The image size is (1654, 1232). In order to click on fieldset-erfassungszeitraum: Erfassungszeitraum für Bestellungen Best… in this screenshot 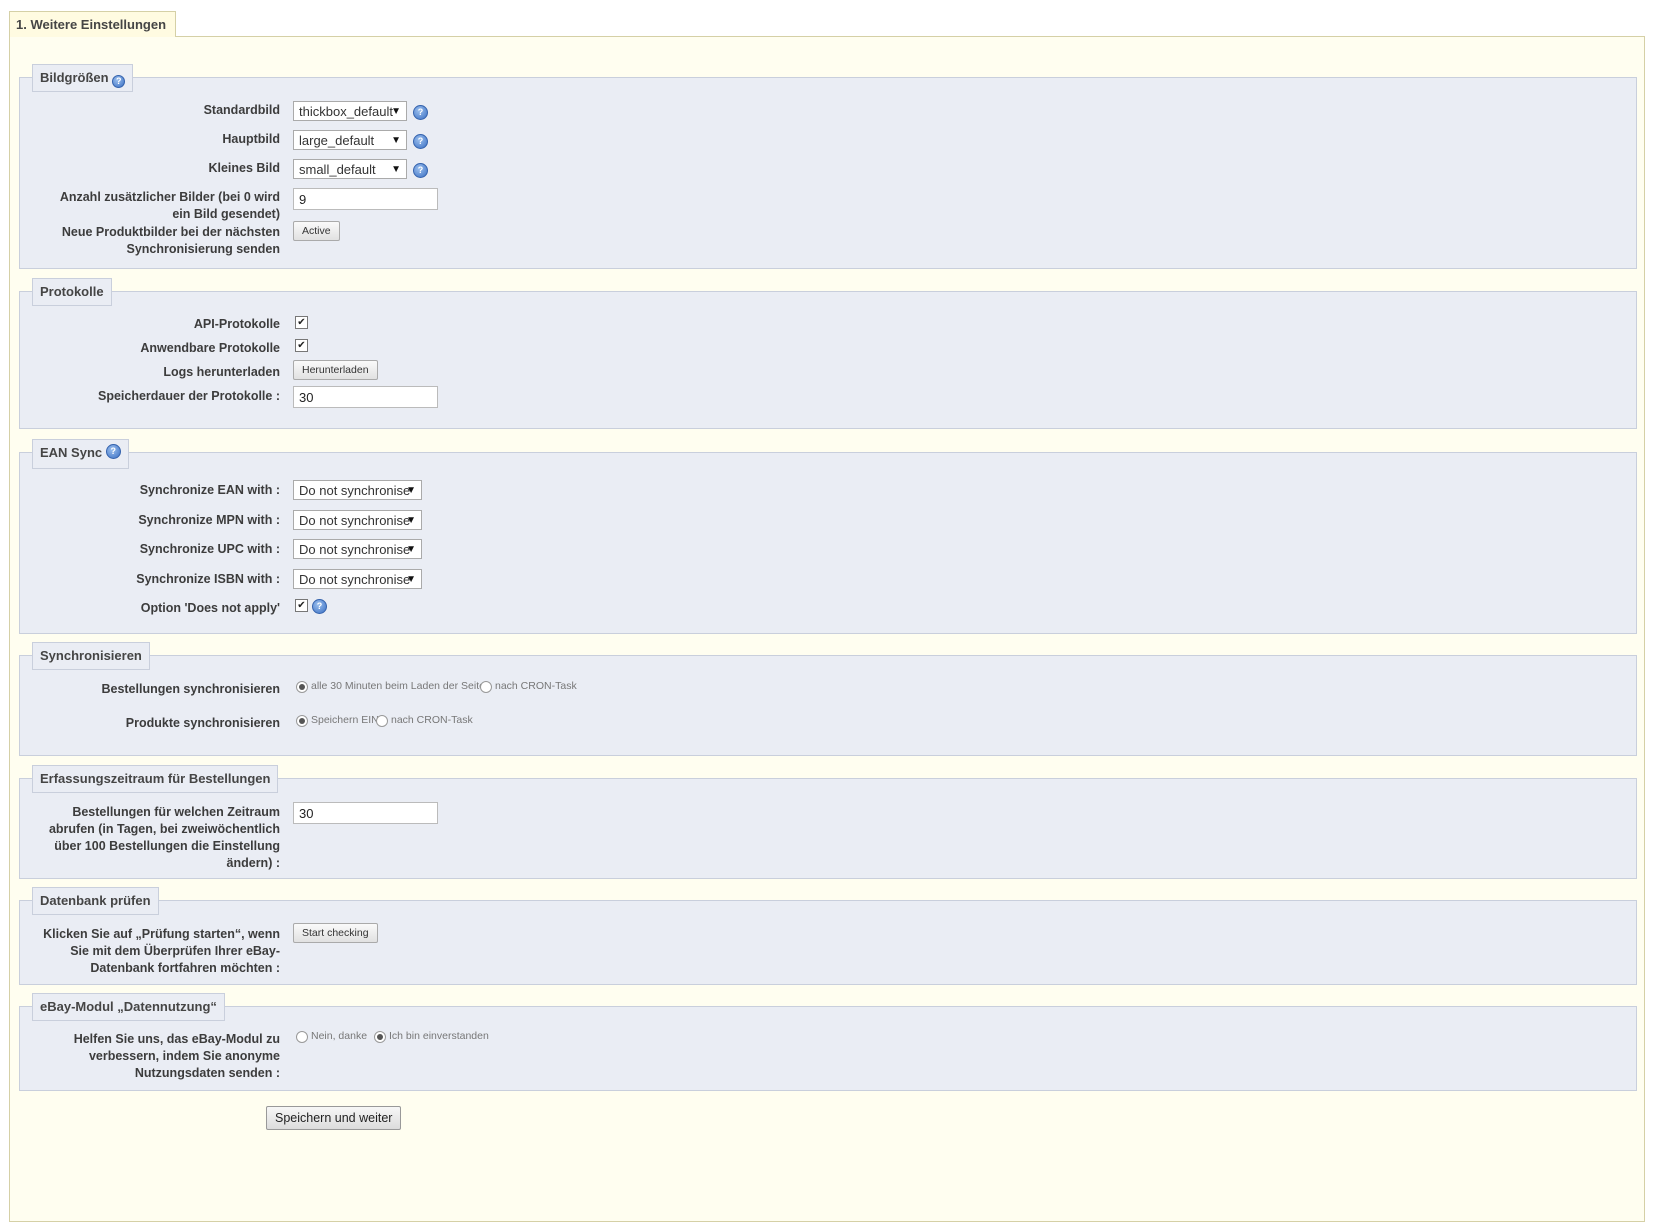, I will do `click(828, 822)`.